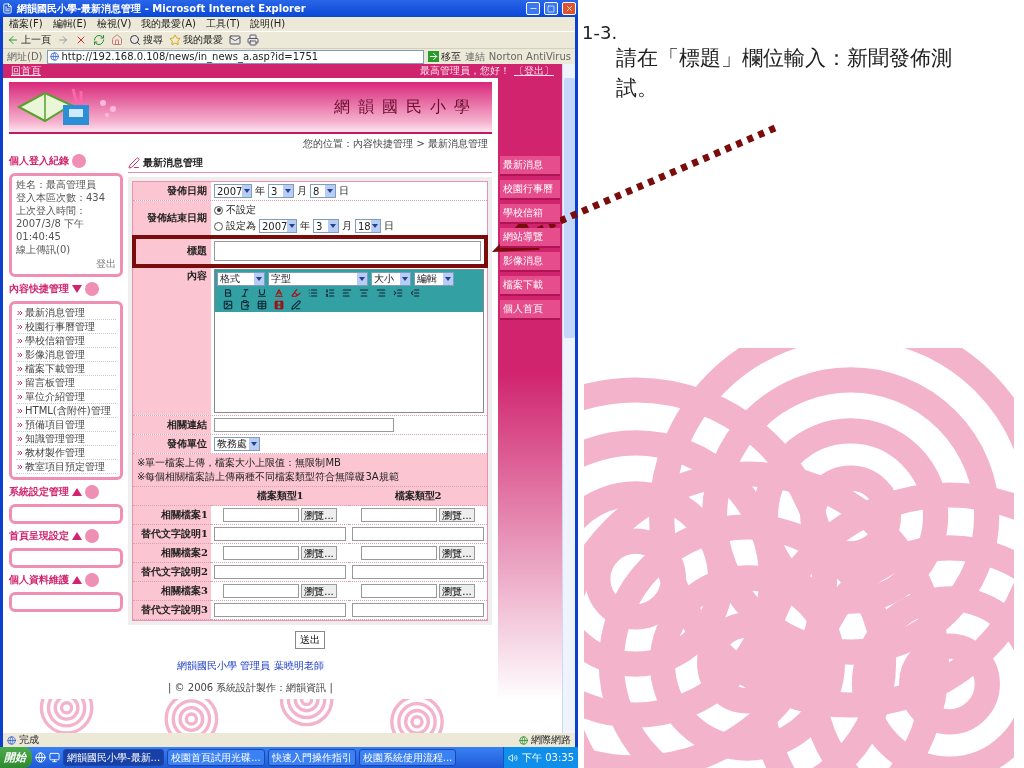 This screenshot has width=1024, height=768. What do you see at coordinates (13, 40) in the screenshot?
I see `back-icon` at bounding box center [13, 40].